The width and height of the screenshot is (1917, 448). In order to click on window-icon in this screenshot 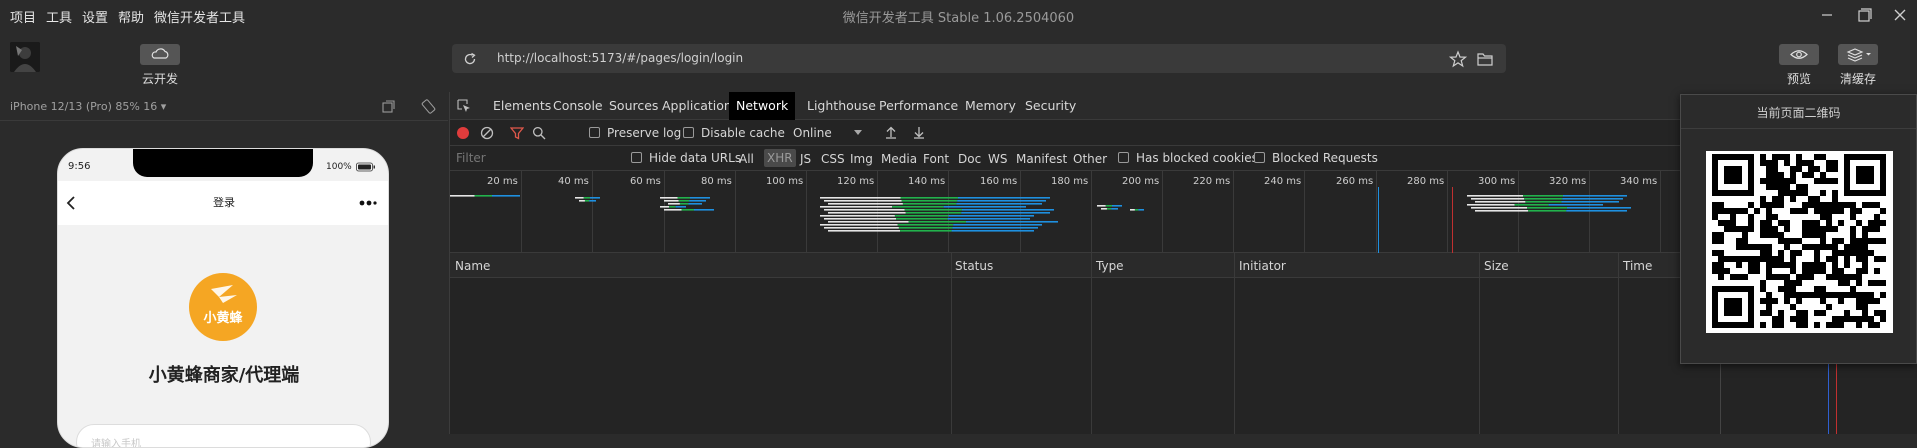, I will do `click(388, 106)`.